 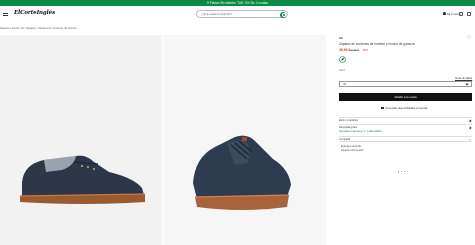 What do you see at coordinates (405, 139) in the screenshot?
I see `accordion-share: Compartir <` at bounding box center [405, 139].